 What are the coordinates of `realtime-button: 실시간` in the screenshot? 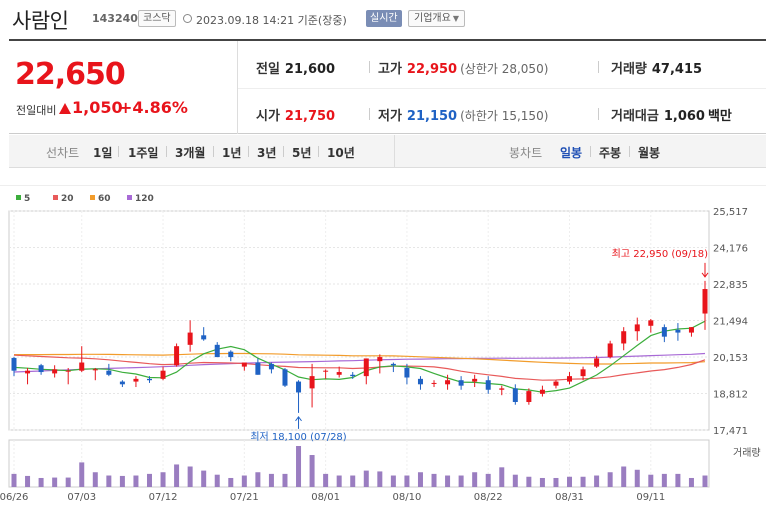 It's located at (384, 18).